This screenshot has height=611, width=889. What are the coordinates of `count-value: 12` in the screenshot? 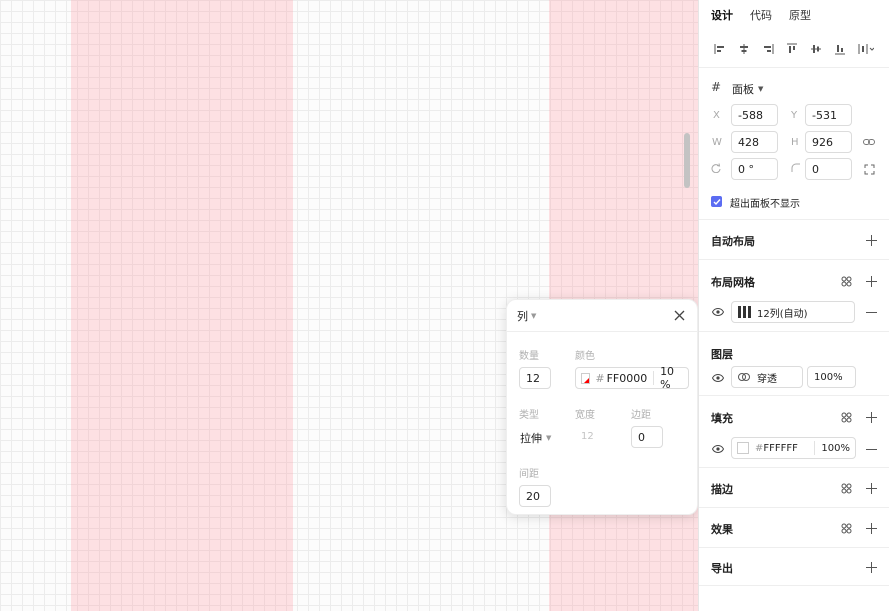 It's located at (533, 378).